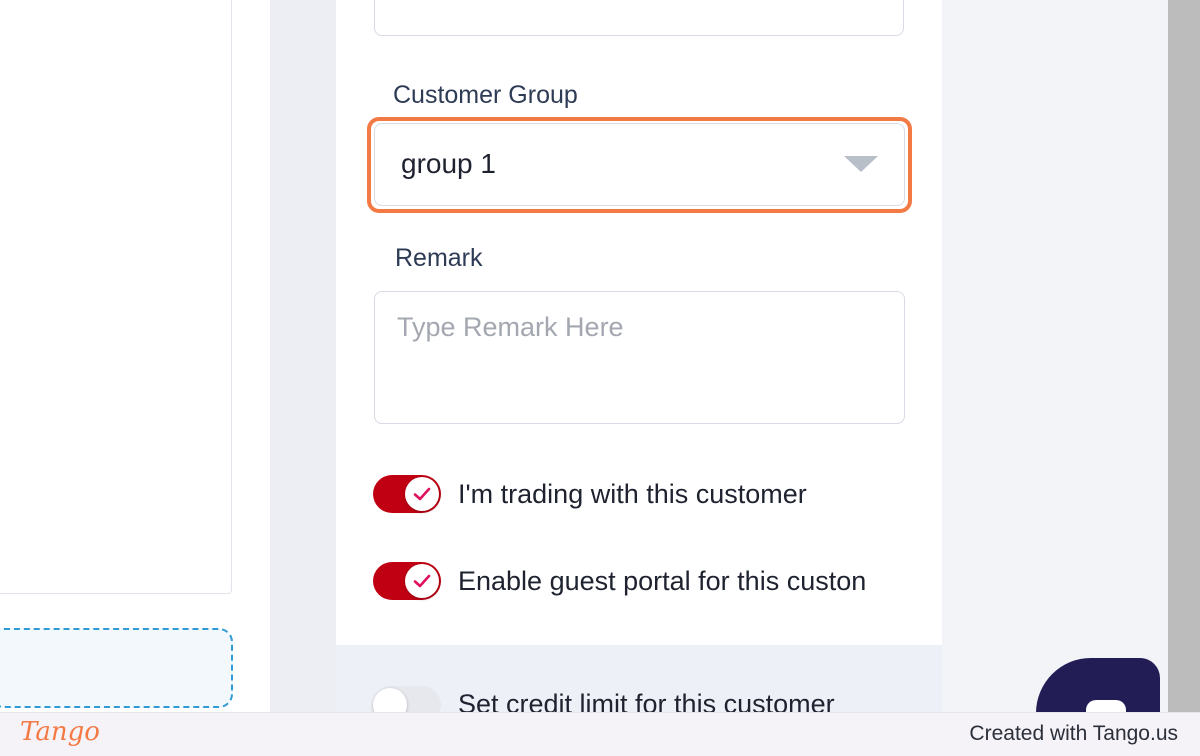  Describe the element at coordinates (632, 494) in the screenshot. I see `trading-toggle-label: I'm trading with this customer` at that location.